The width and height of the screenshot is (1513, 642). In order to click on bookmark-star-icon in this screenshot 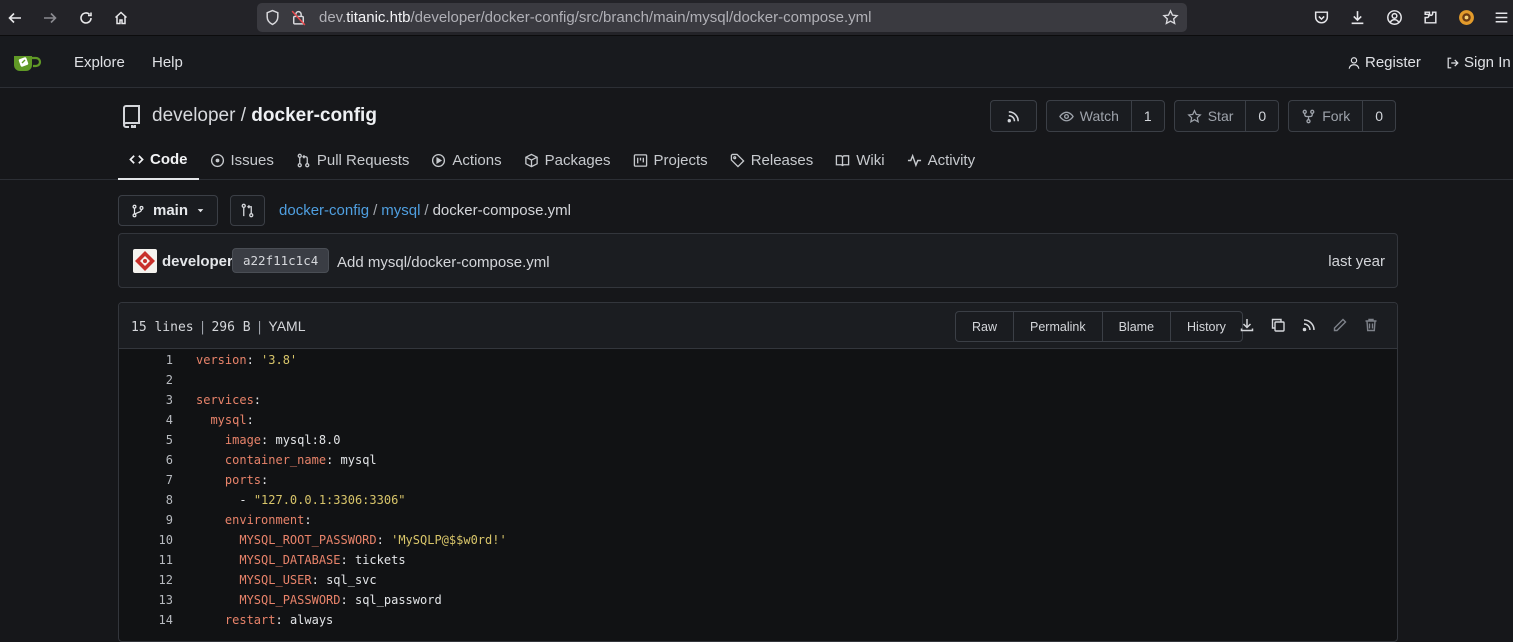, I will do `click(1170, 17)`.